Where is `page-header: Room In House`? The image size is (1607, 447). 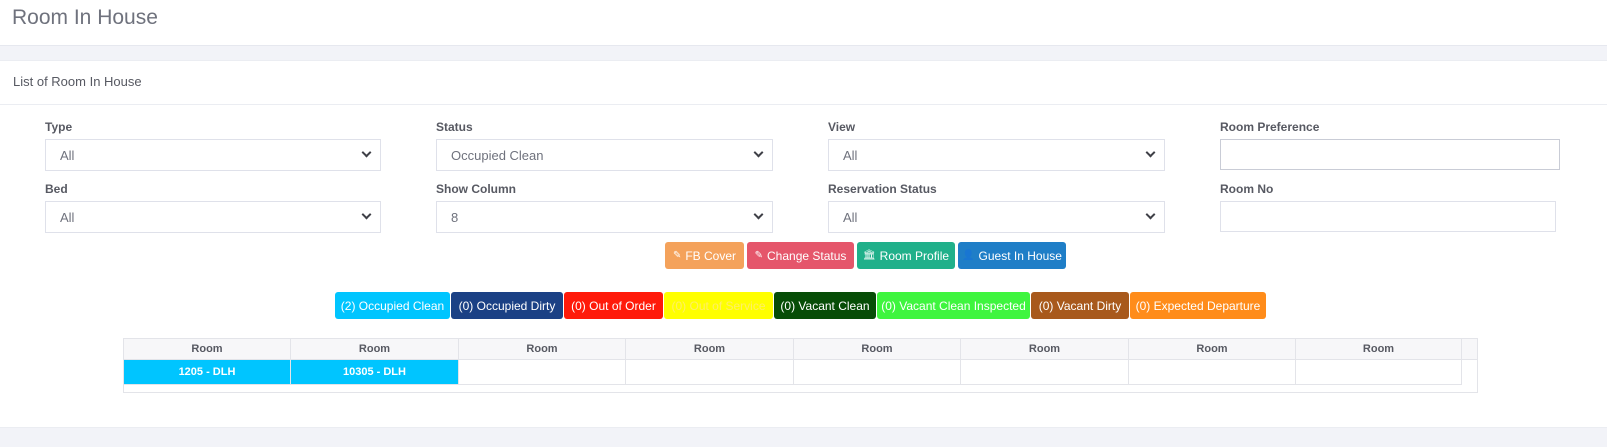
page-header: Room In House is located at coordinates (803, 23).